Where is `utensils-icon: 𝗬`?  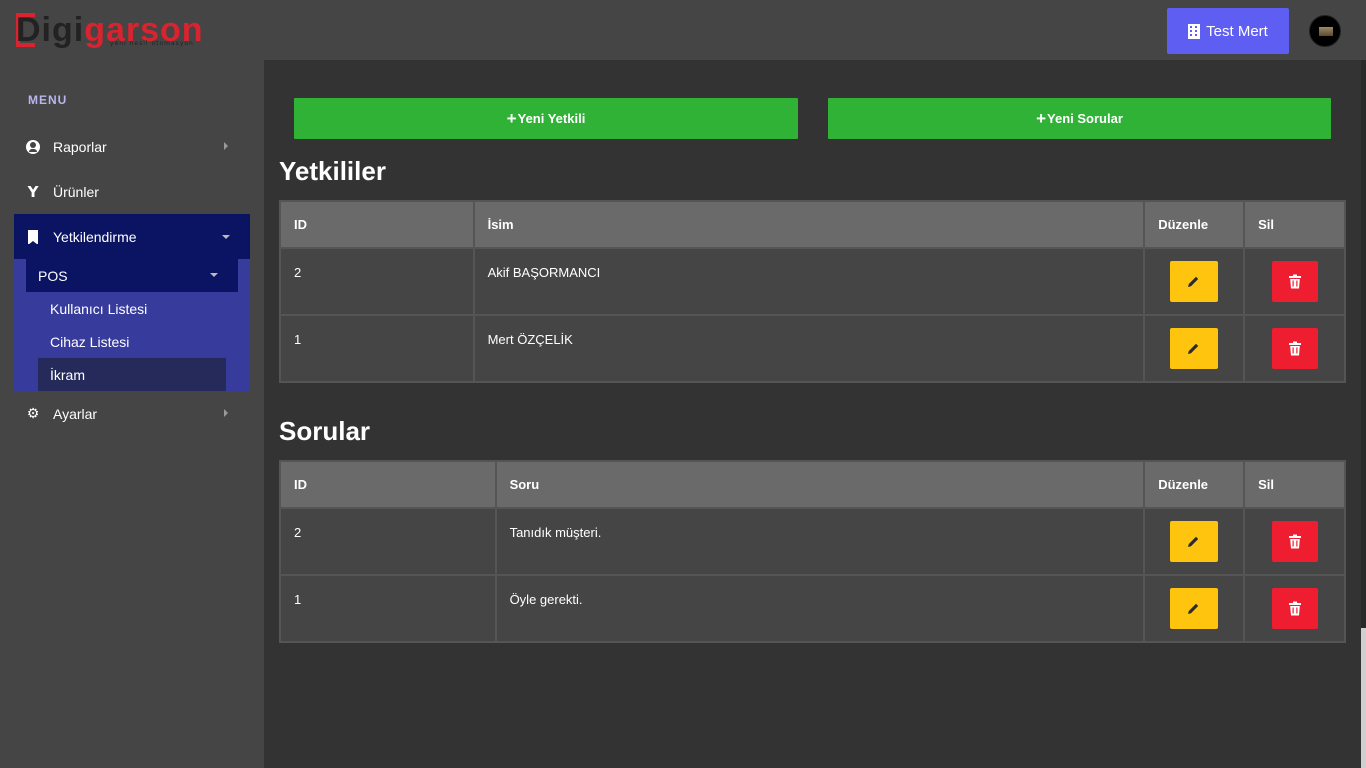 utensils-icon: 𝗬 is located at coordinates (33, 192).